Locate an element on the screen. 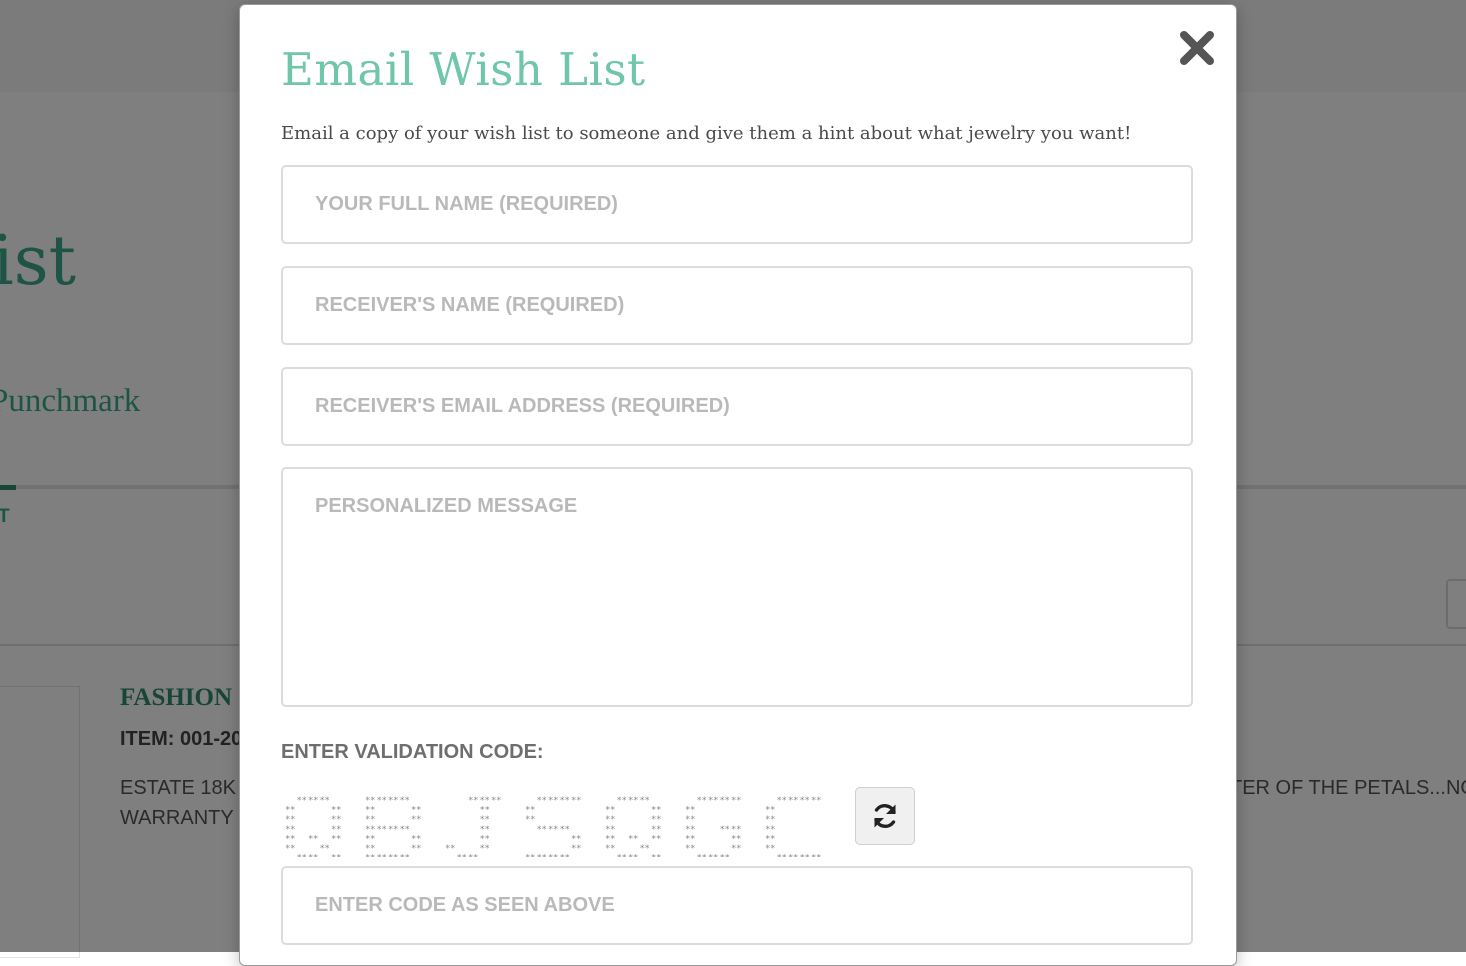 Image resolution: width=1466 pixels, height=966 pixels. modal-title: Email Wish List is located at coordinates (463, 69).